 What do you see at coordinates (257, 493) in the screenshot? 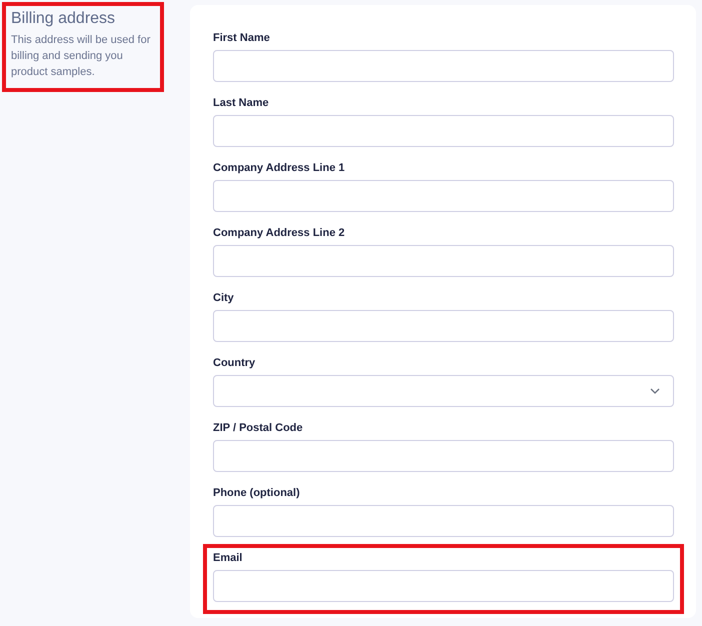
I see `field-label: Phone (optional)` at bounding box center [257, 493].